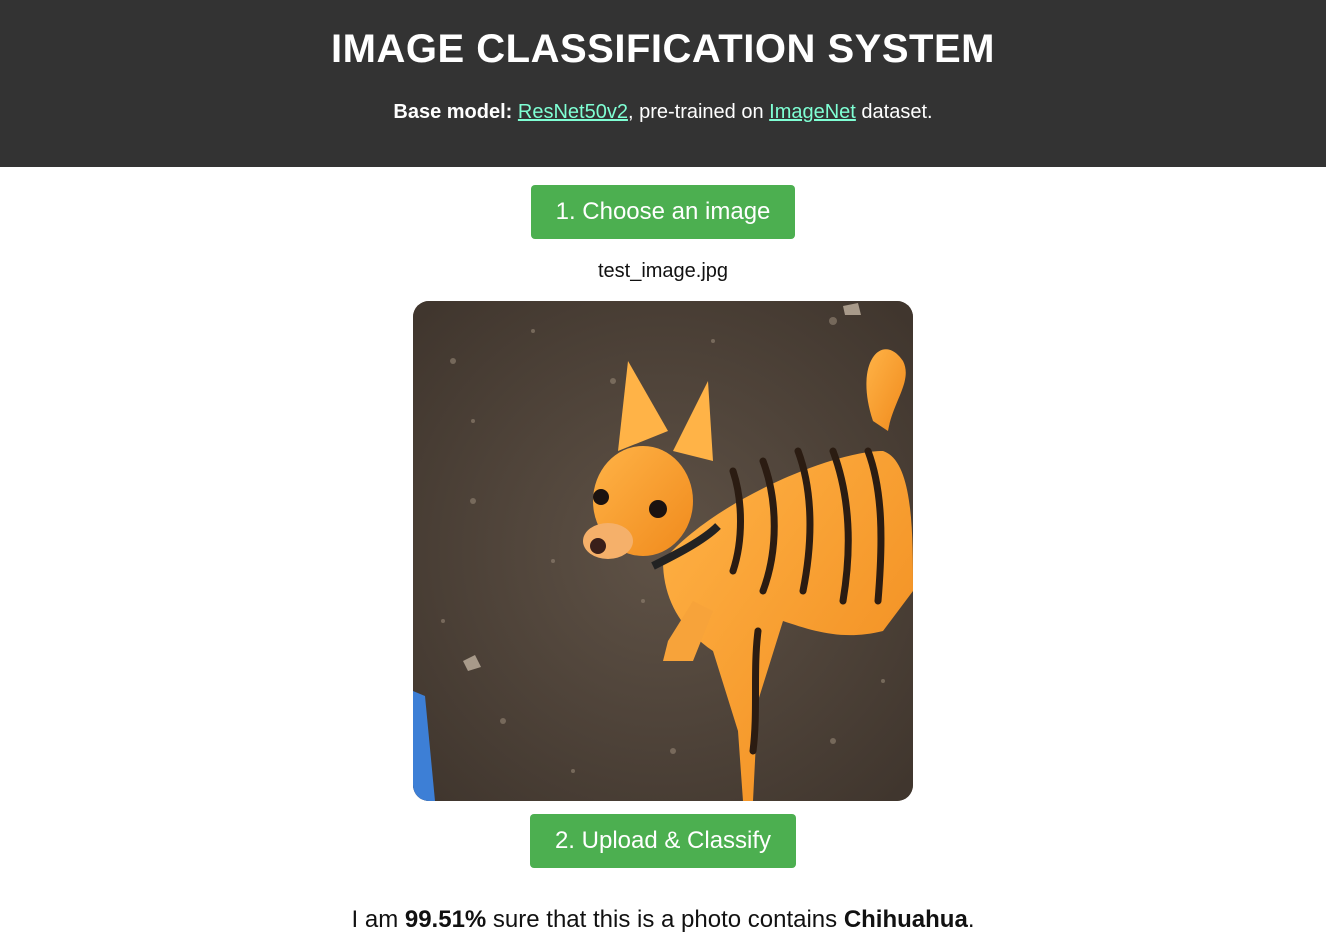 This screenshot has height=949, width=1326. I want to click on imagenet-link: ImageNet, so click(812, 112).